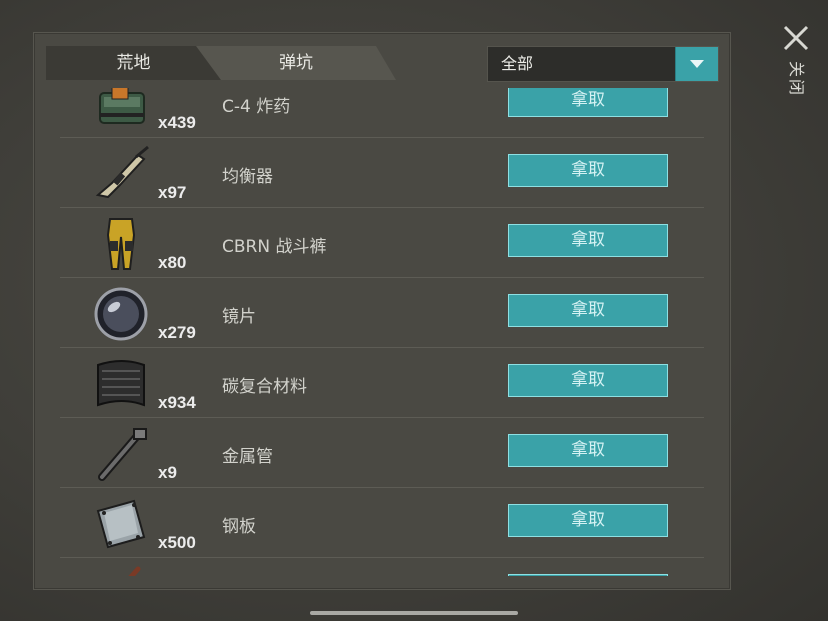 The height and width of the screenshot is (621, 828). What do you see at coordinates (247, 177) in the screenshot?
I see `item-name: 均衡器` at bounding box center [247, 177].